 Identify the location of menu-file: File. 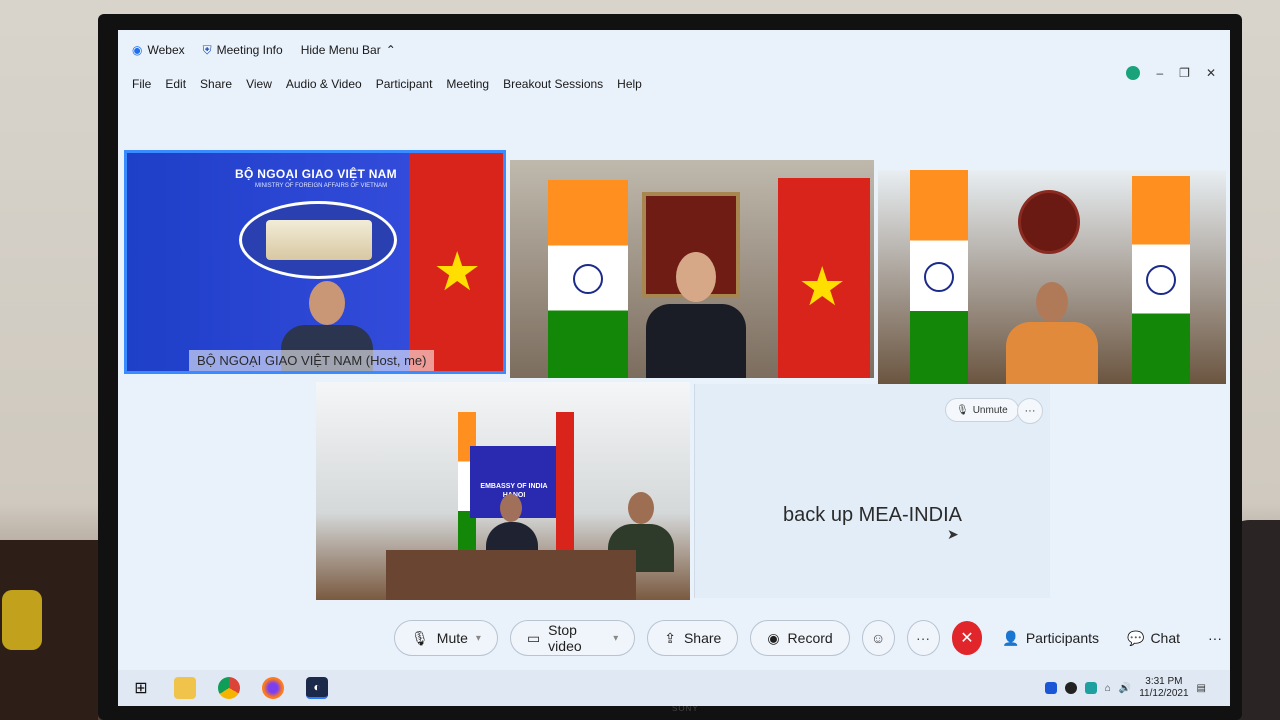
(141, 84).